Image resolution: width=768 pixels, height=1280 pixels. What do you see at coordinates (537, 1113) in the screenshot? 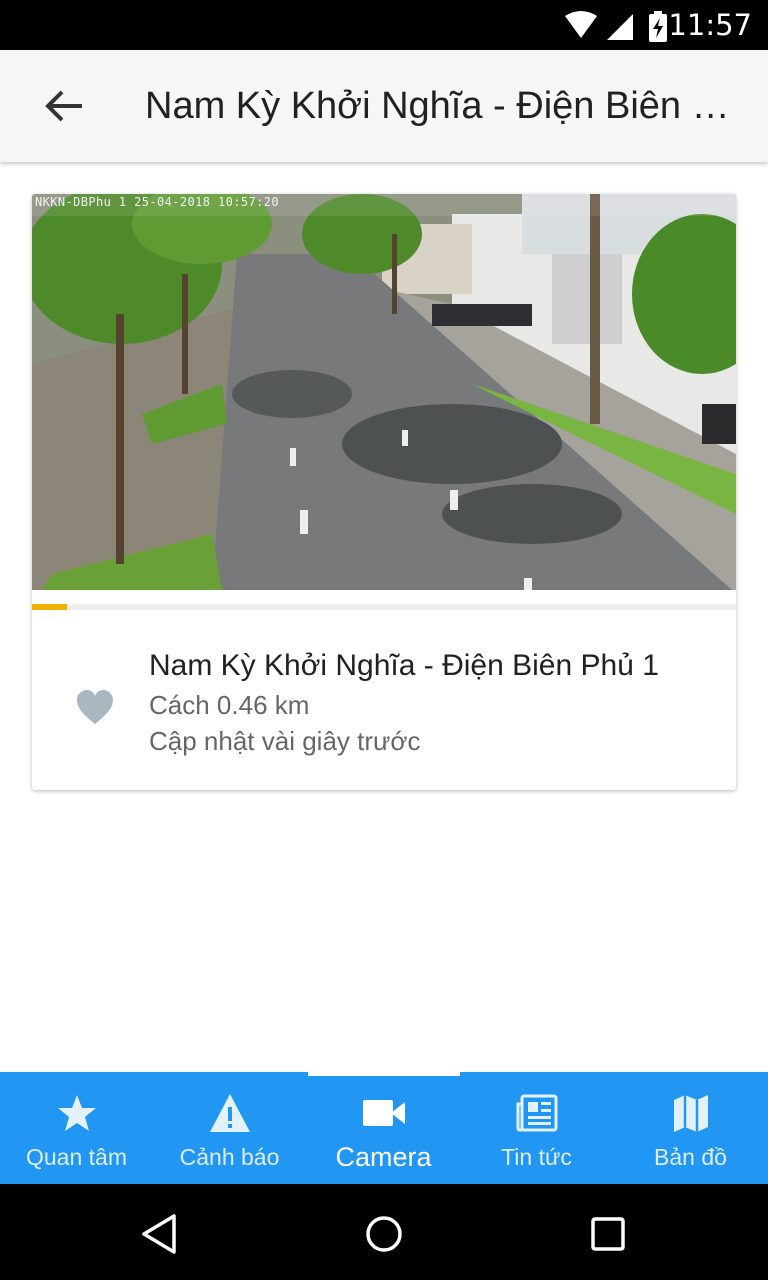
I see `news-icon` at bounding box center [537, 1113].